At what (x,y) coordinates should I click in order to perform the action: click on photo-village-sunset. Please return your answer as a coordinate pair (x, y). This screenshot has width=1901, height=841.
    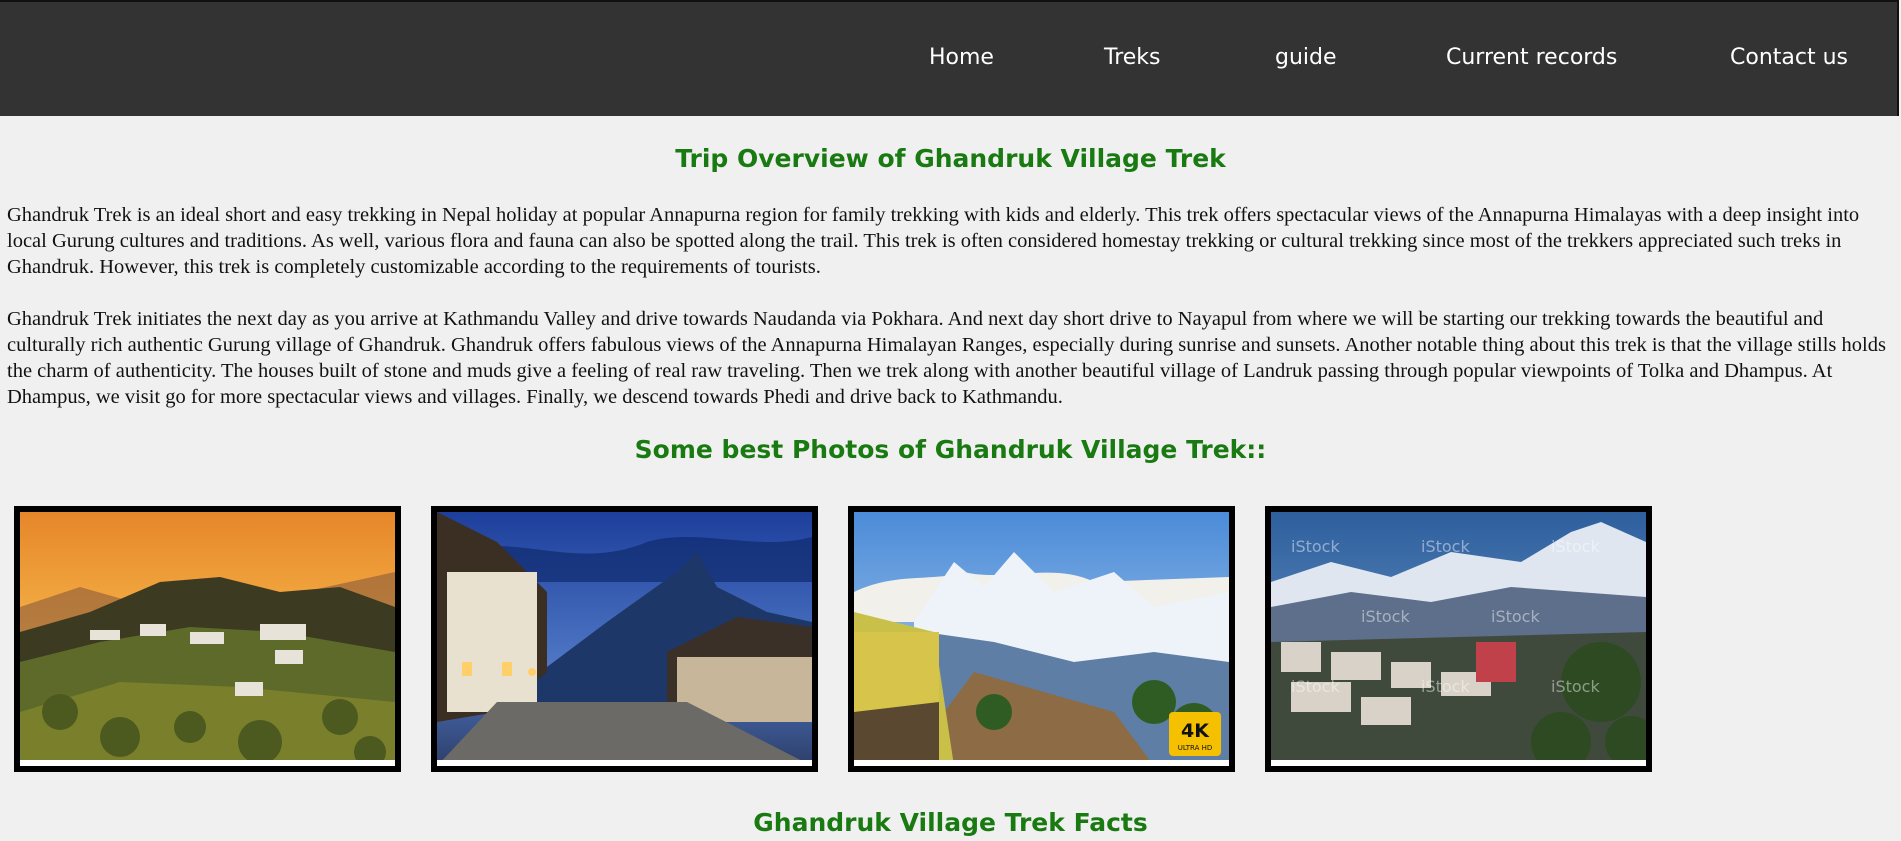
    Looking at the image, I should click on (207, 639).